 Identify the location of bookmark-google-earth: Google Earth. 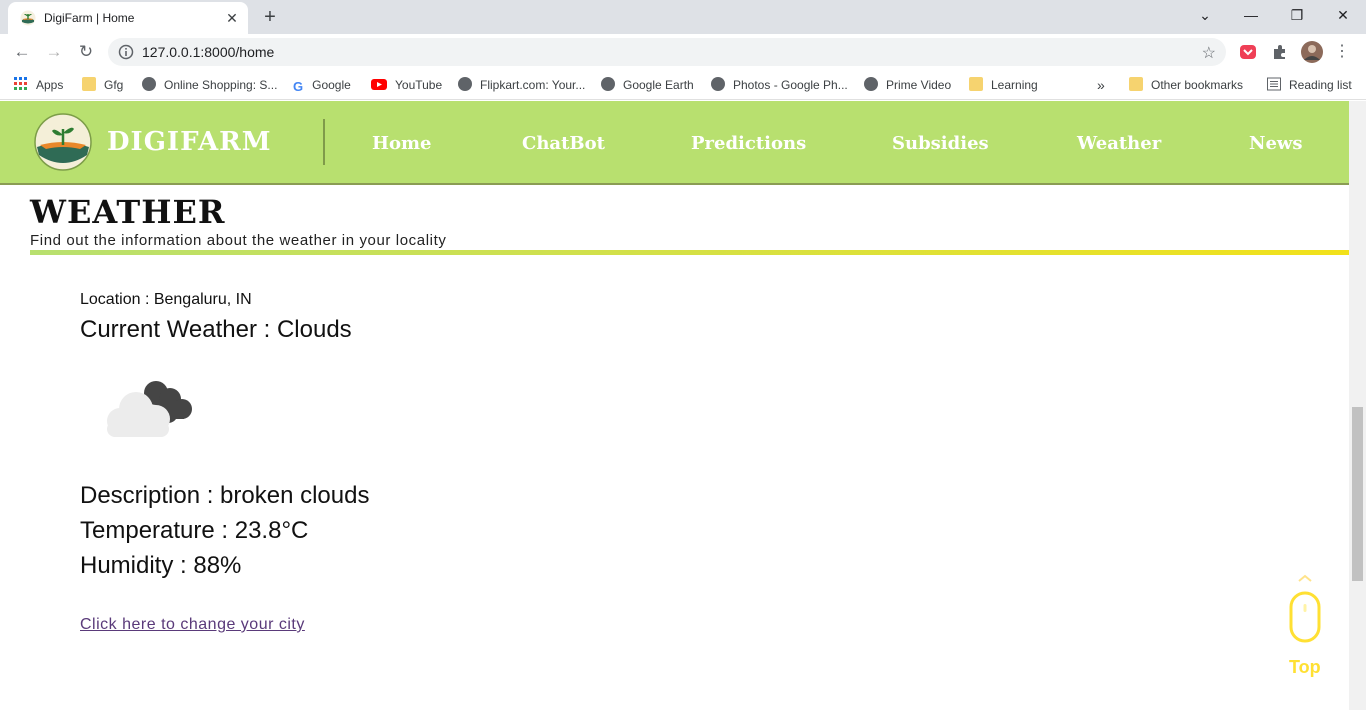
(647, 85).